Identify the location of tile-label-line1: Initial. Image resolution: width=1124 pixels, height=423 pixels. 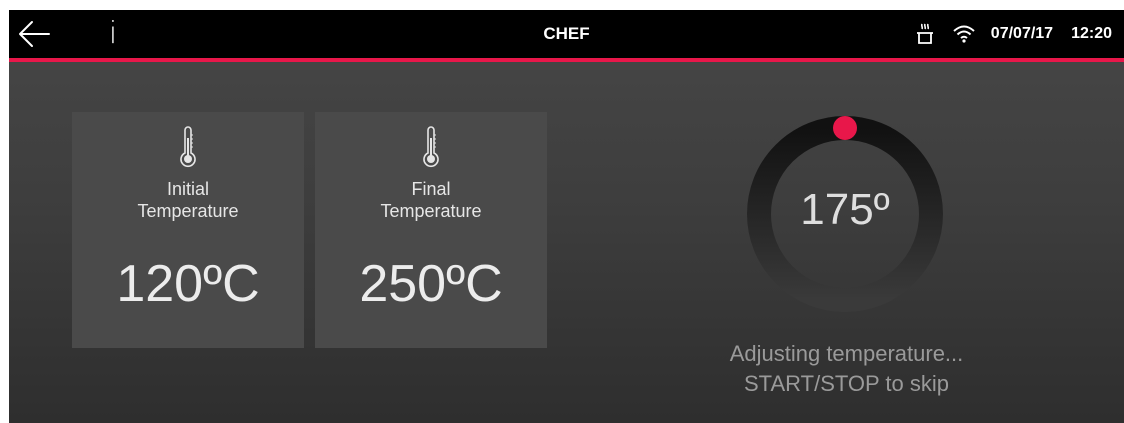
(188, 189).